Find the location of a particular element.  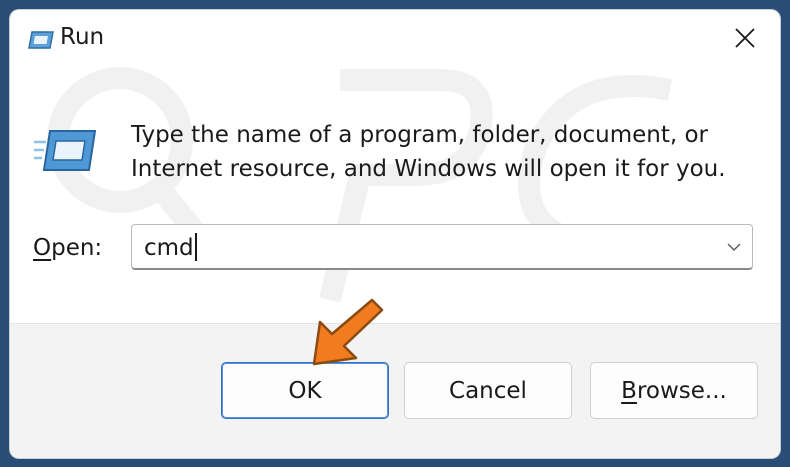

run-icon is located at coordinates (65, 150).